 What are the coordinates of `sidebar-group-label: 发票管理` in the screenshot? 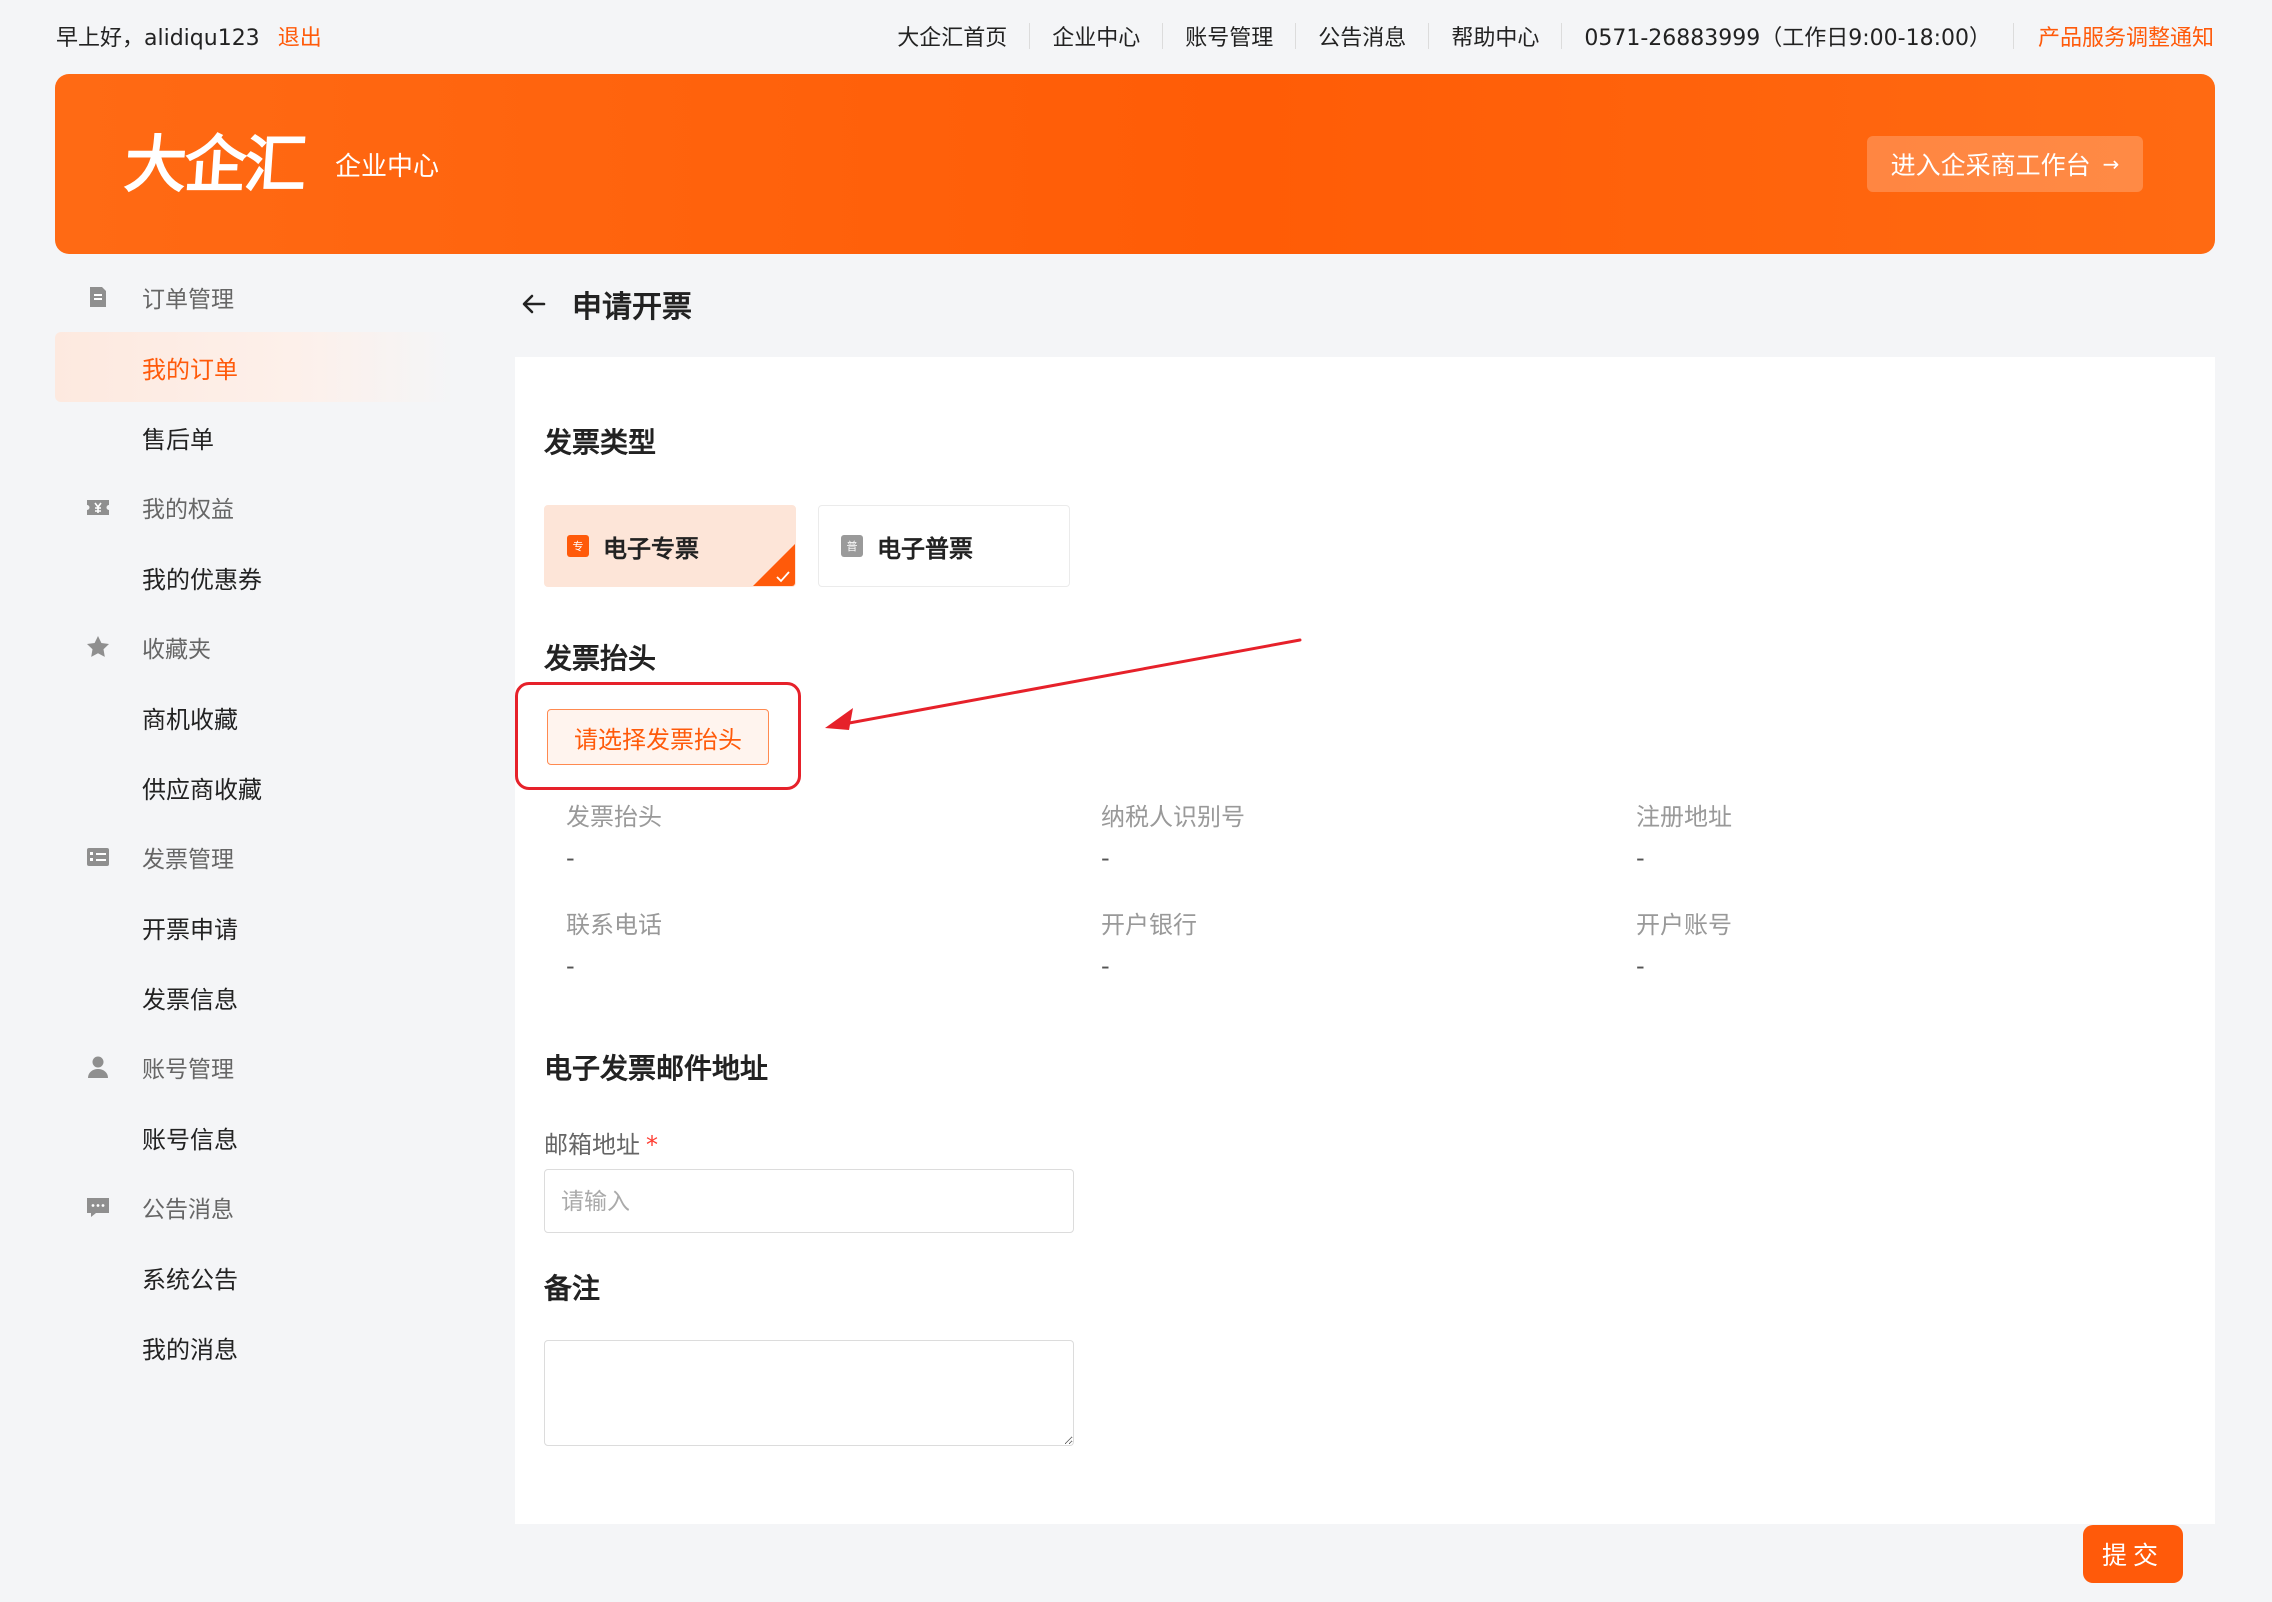 It's located at (188, 860).